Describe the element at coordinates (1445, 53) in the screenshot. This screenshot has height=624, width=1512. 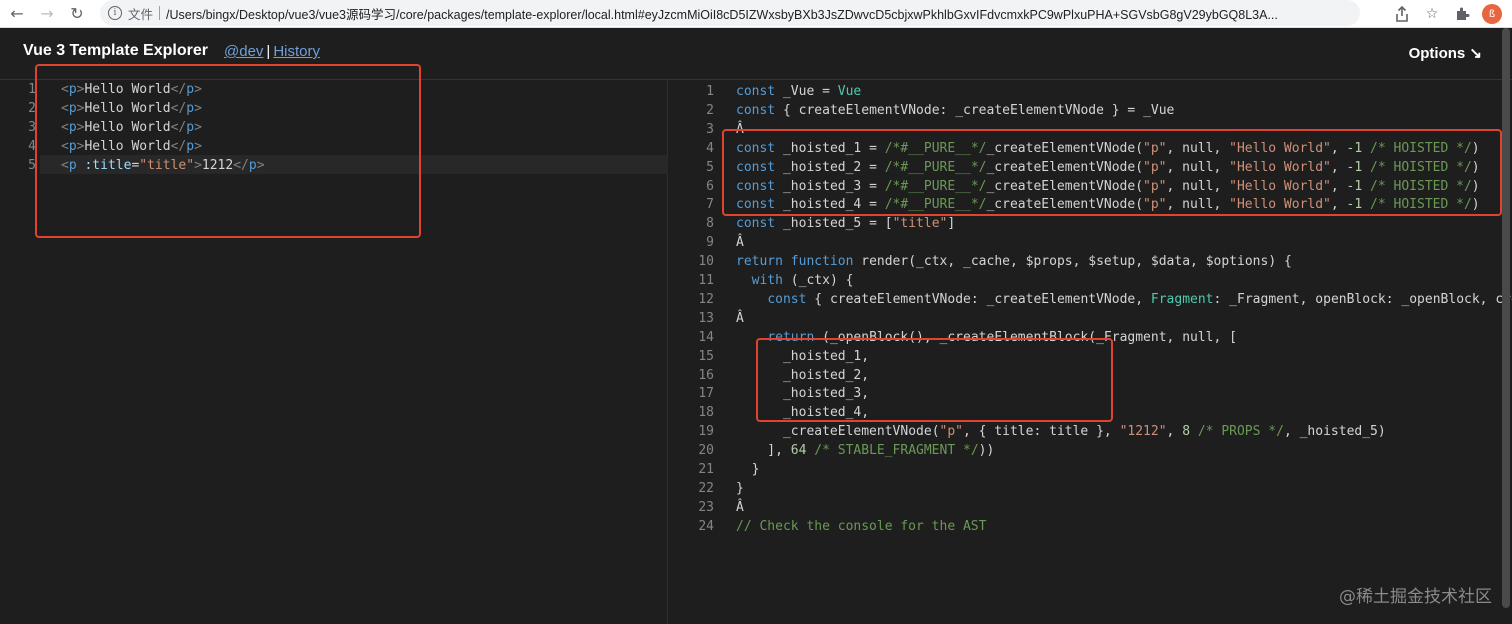
I see `options-toggle: Options ↘` at that location.